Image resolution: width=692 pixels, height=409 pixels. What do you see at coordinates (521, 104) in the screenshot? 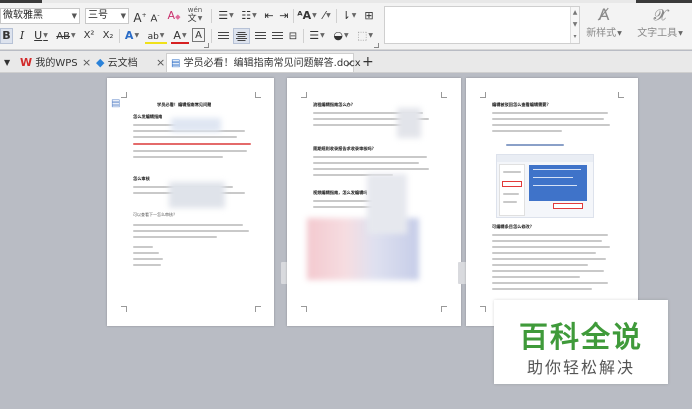
I see `page3-heading-1: 编辑被驳回怎么查看编辑需要？` at bounding box center [521, 104].